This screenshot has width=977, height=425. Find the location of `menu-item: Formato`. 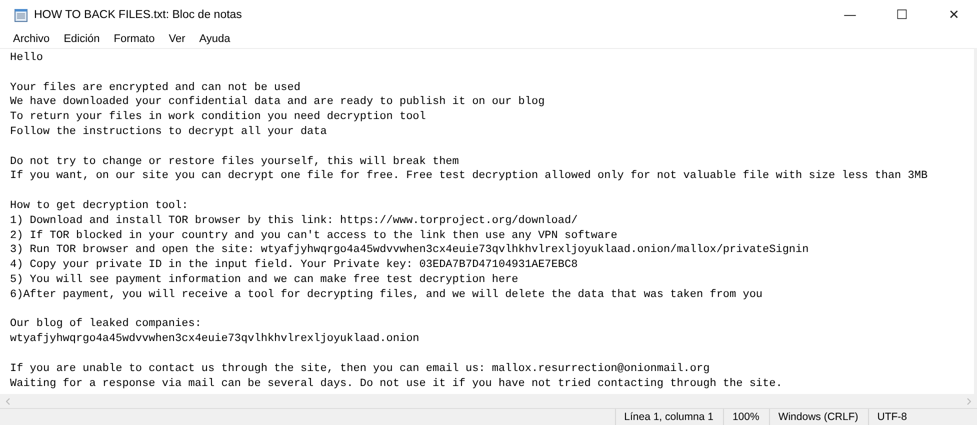

menu-item: Formato is located at coordinates (134, 39).